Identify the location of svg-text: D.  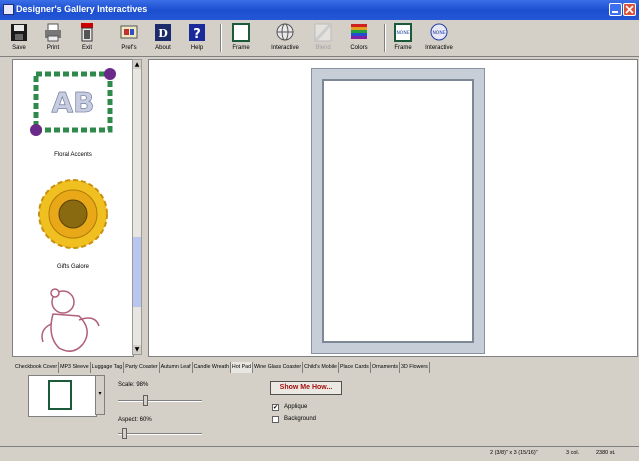
(163, 33).